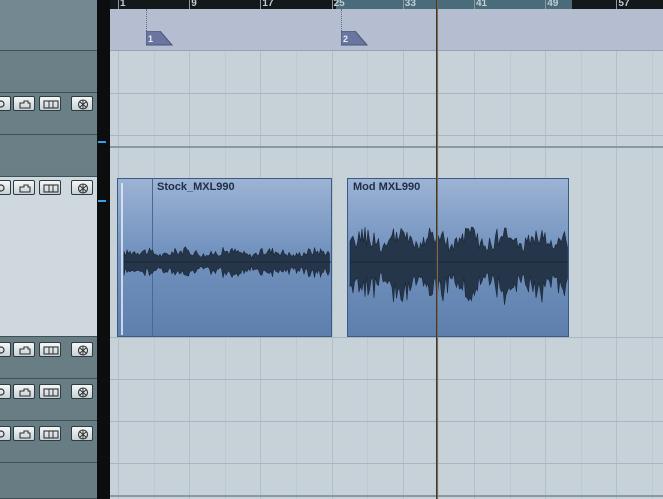 The image size is (663, 499). What do you see at coordinates (354, 40) in the screenshot?
I see `marker-2: 2` at bounding box center [354, 40].